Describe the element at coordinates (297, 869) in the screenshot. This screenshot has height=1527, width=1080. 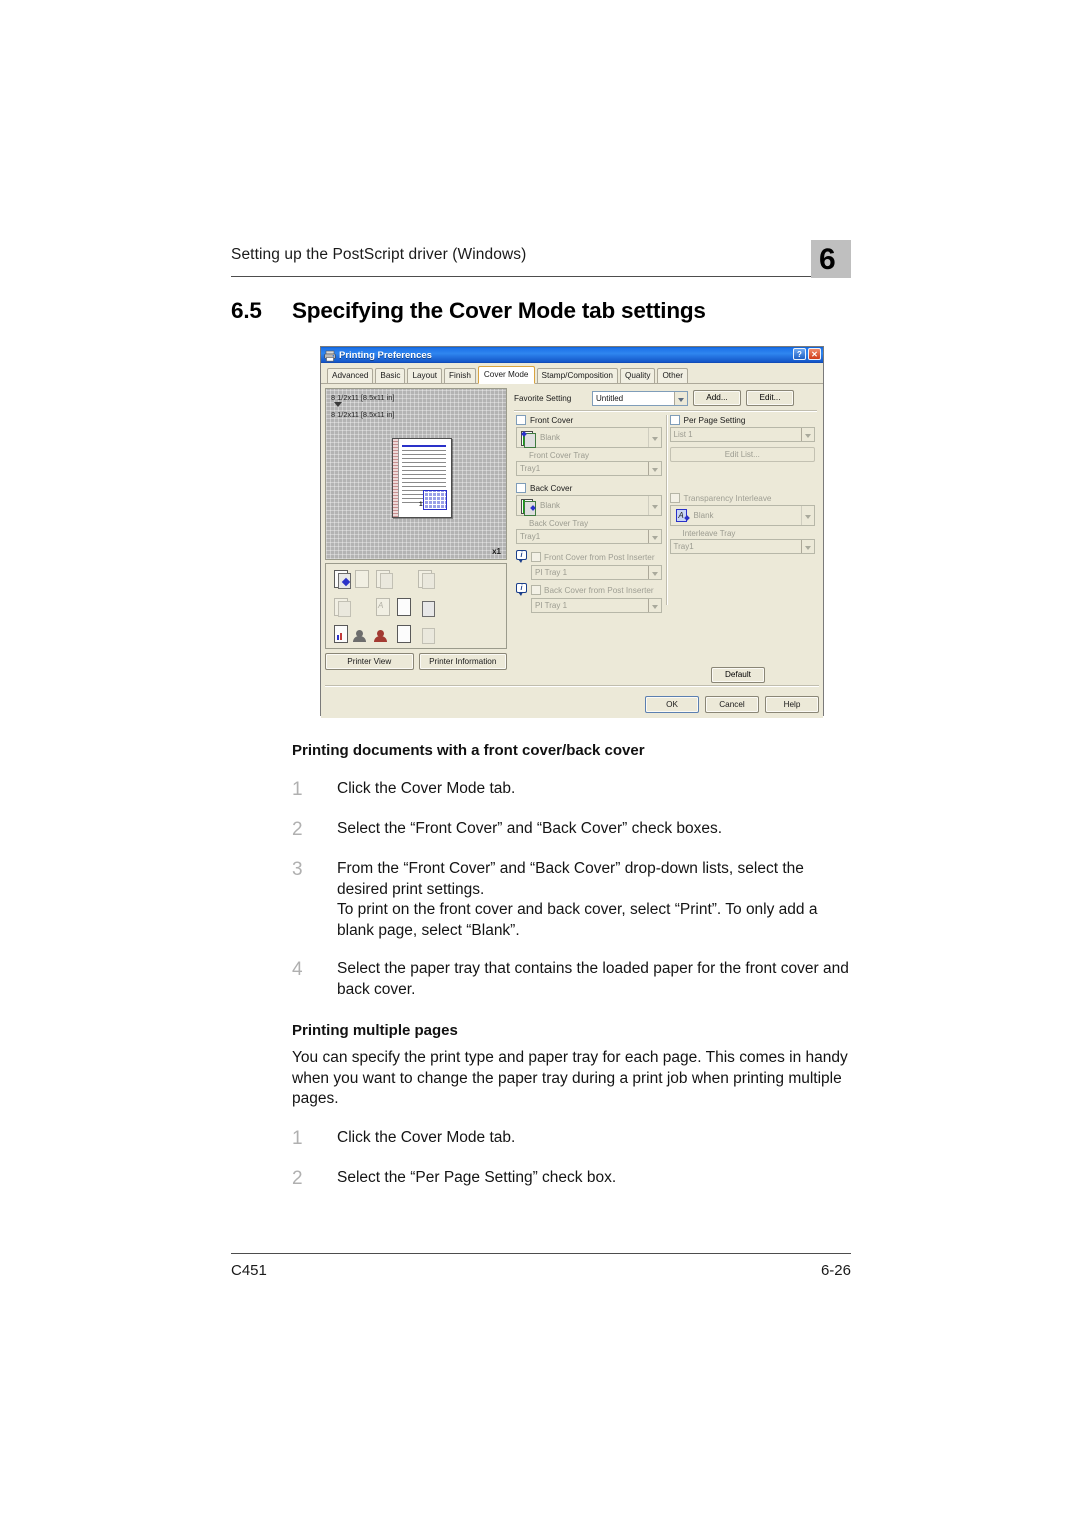
I see `step-number: 3` at that location.